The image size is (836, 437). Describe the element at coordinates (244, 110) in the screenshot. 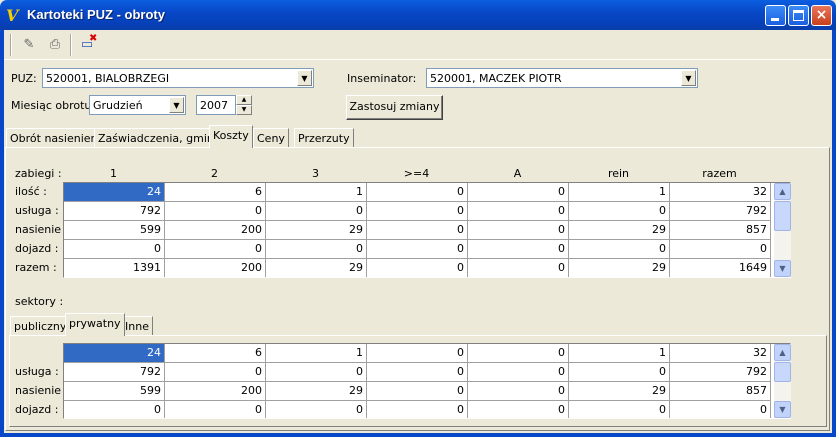

I see `spin-down-icon: ▼` at that location.